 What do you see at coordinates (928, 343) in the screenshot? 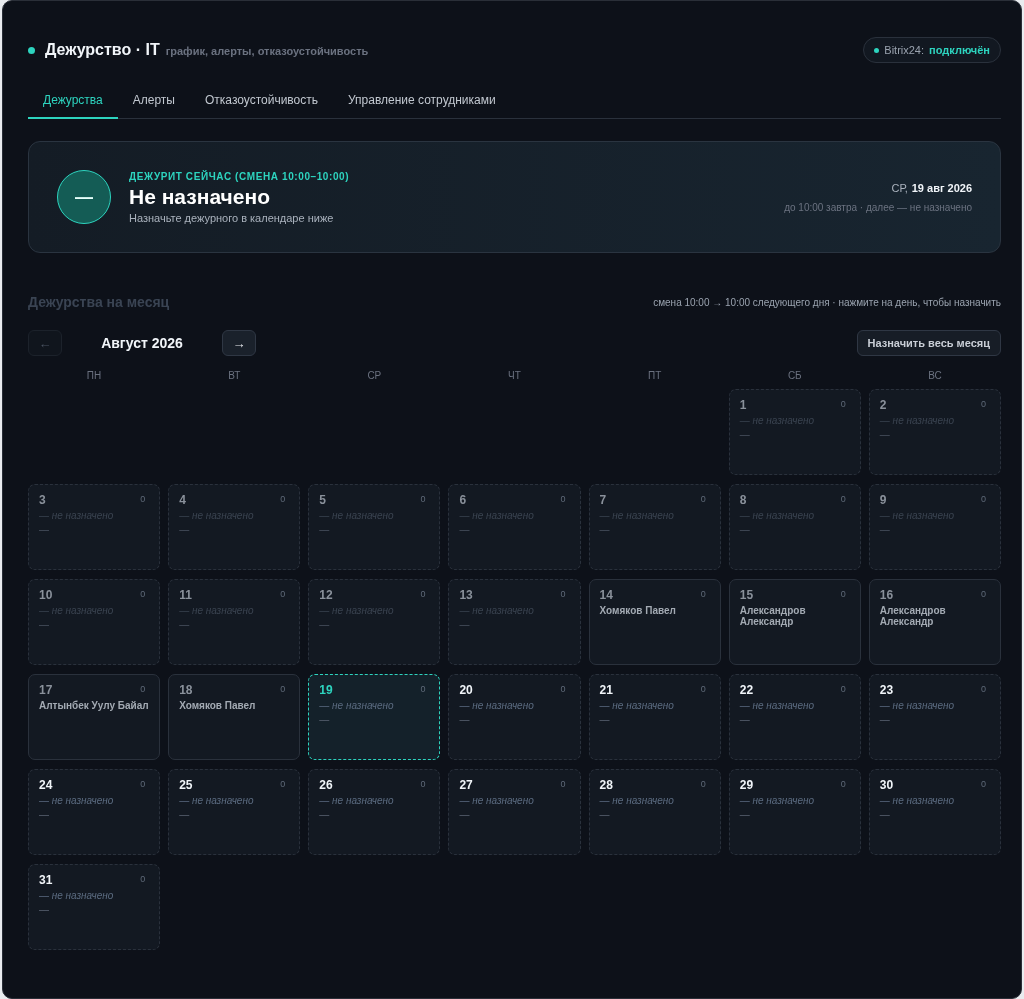
I see `assign-month-button: Назначить весь месяц` at bounding box center [928, 343].